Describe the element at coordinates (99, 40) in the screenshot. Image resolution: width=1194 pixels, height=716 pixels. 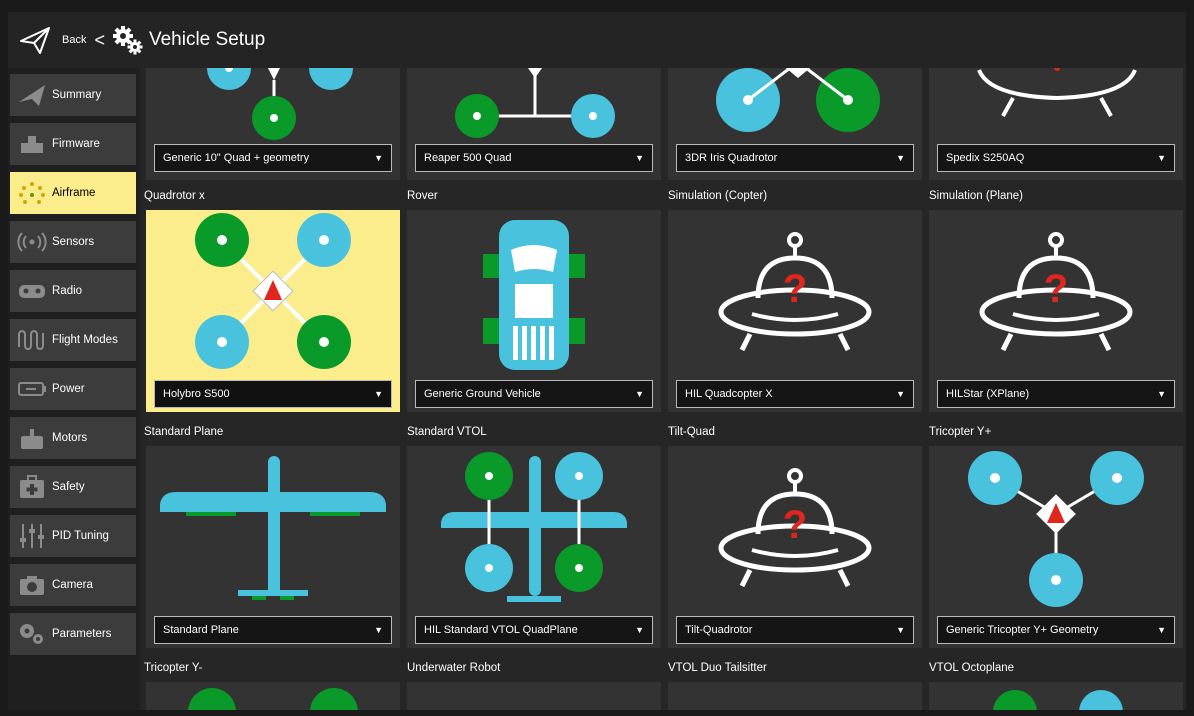
I see `back-arrow: <` at that location.